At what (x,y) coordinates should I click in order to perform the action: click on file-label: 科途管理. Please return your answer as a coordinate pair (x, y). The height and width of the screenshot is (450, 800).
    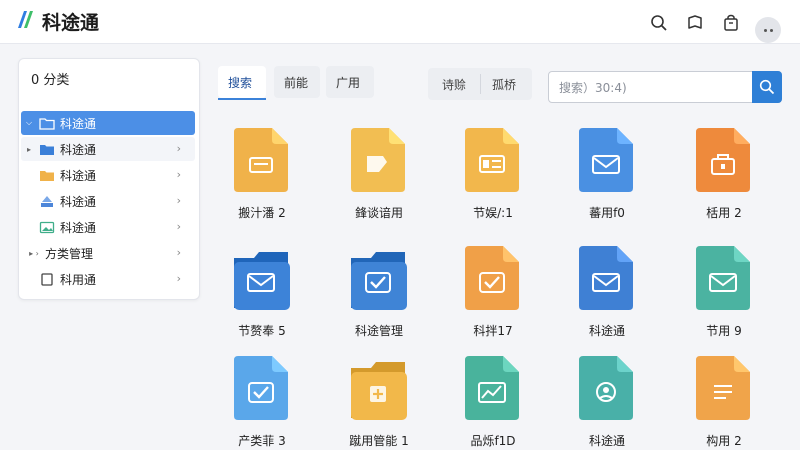
    Looking at the image, I should click on (378, 331).